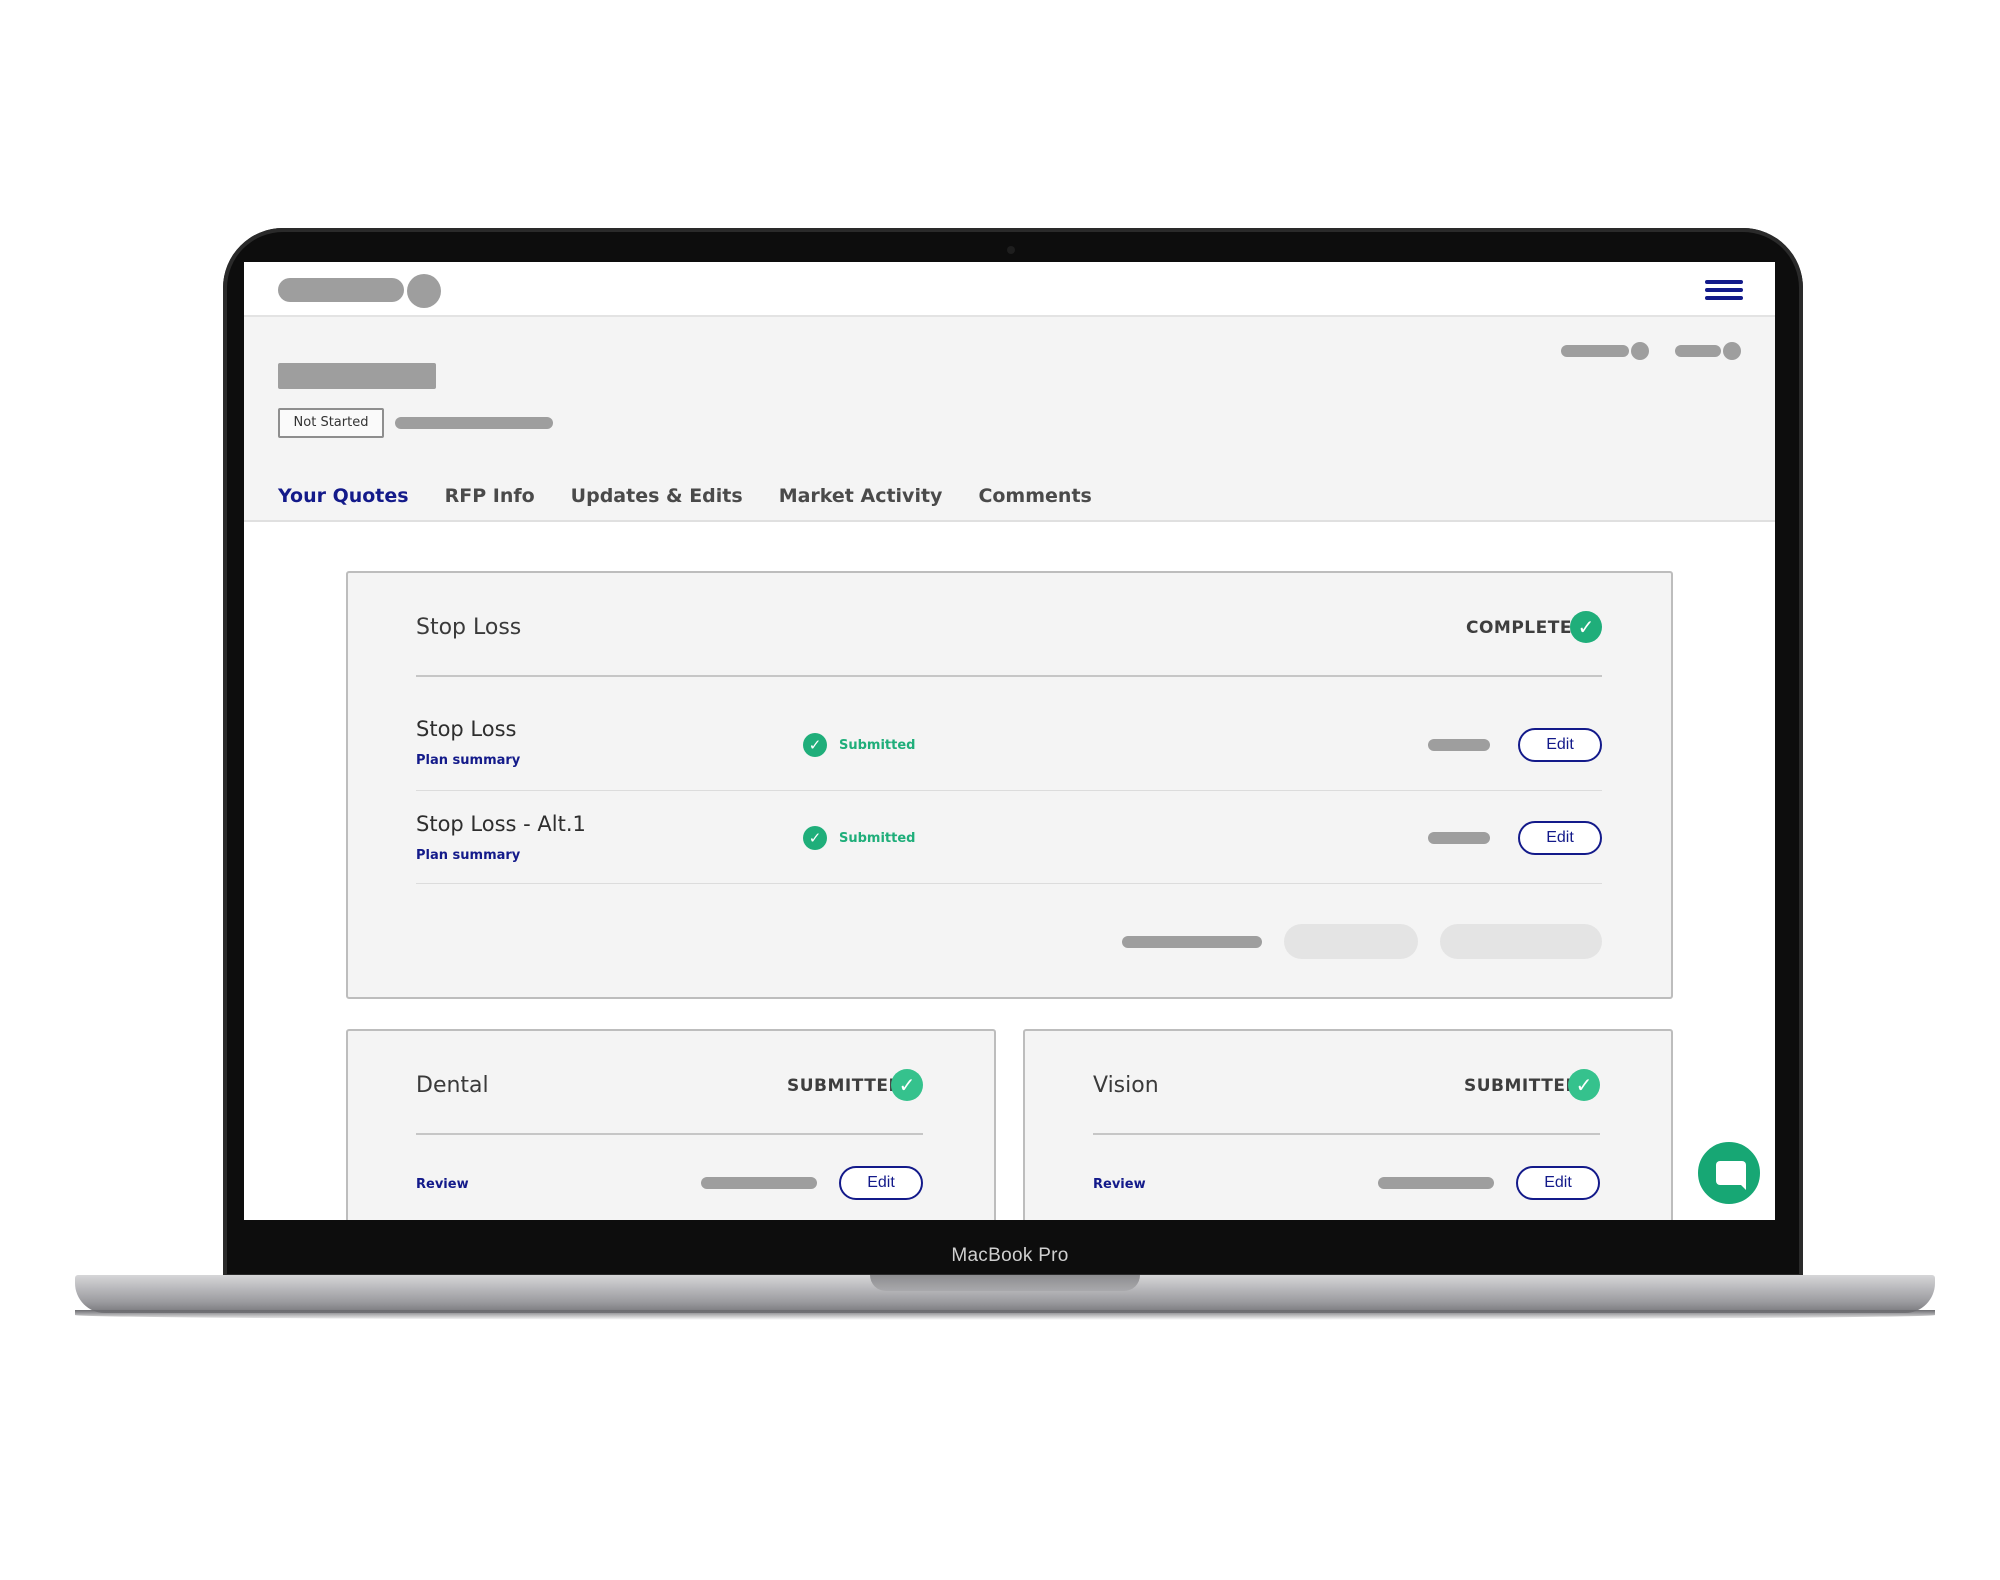 Image resolution: width=2000 pixels, height=1580 pixels. Describe the element at coordinates (1192, 942) in the screenshot. I see `footer-text-placeholder` at that location.